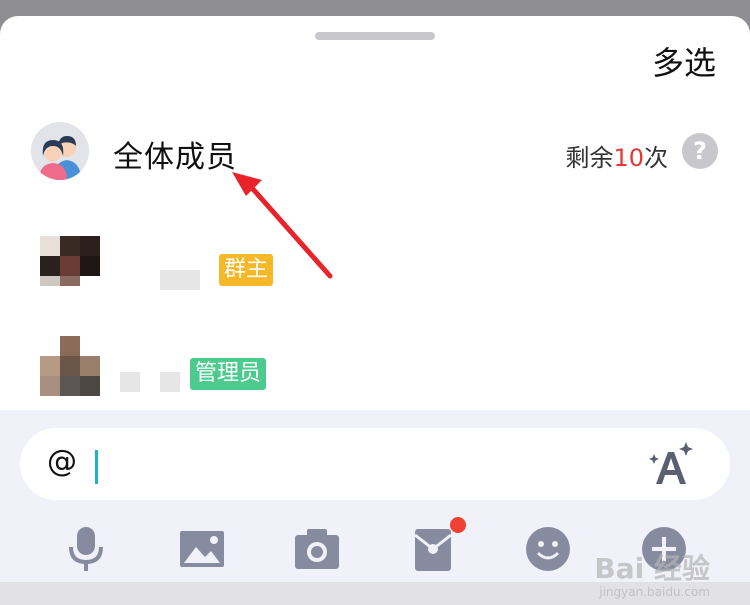 The height and width of the screenshot is (605, 750). What do you see at coordinates (86, 549) in the screenshot?
I see `microphone-icon` at bounding box center [86, 549].